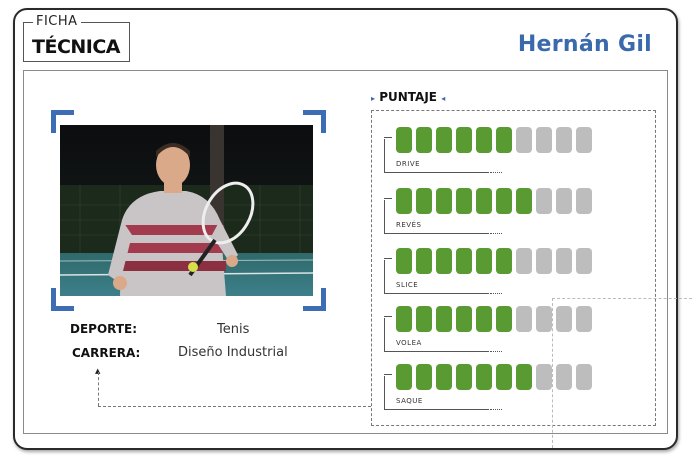 Image resolution: width=692 pixels, height=459 pixels. I want to click on player-photo-illustration, so click(186, 210).